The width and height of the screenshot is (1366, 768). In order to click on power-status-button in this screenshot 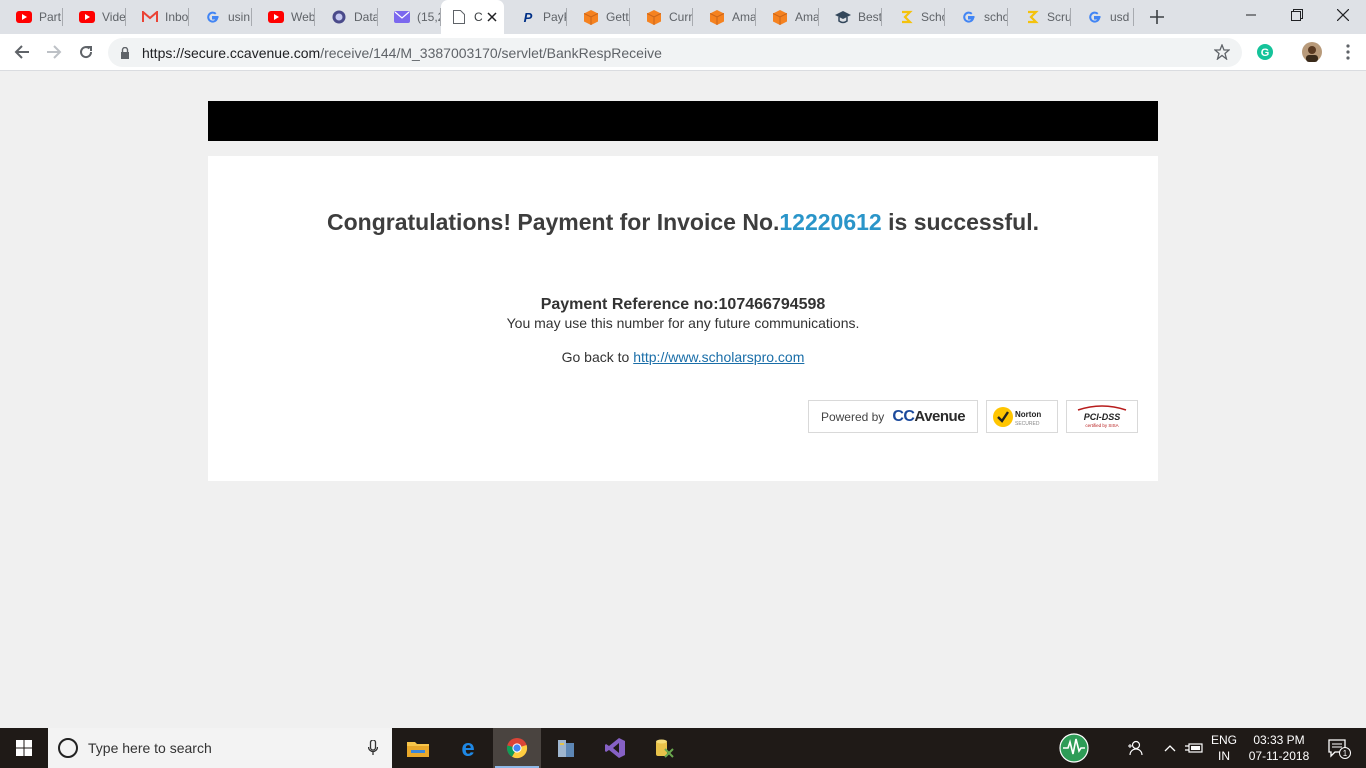, I will do `click(1194, 748)`.